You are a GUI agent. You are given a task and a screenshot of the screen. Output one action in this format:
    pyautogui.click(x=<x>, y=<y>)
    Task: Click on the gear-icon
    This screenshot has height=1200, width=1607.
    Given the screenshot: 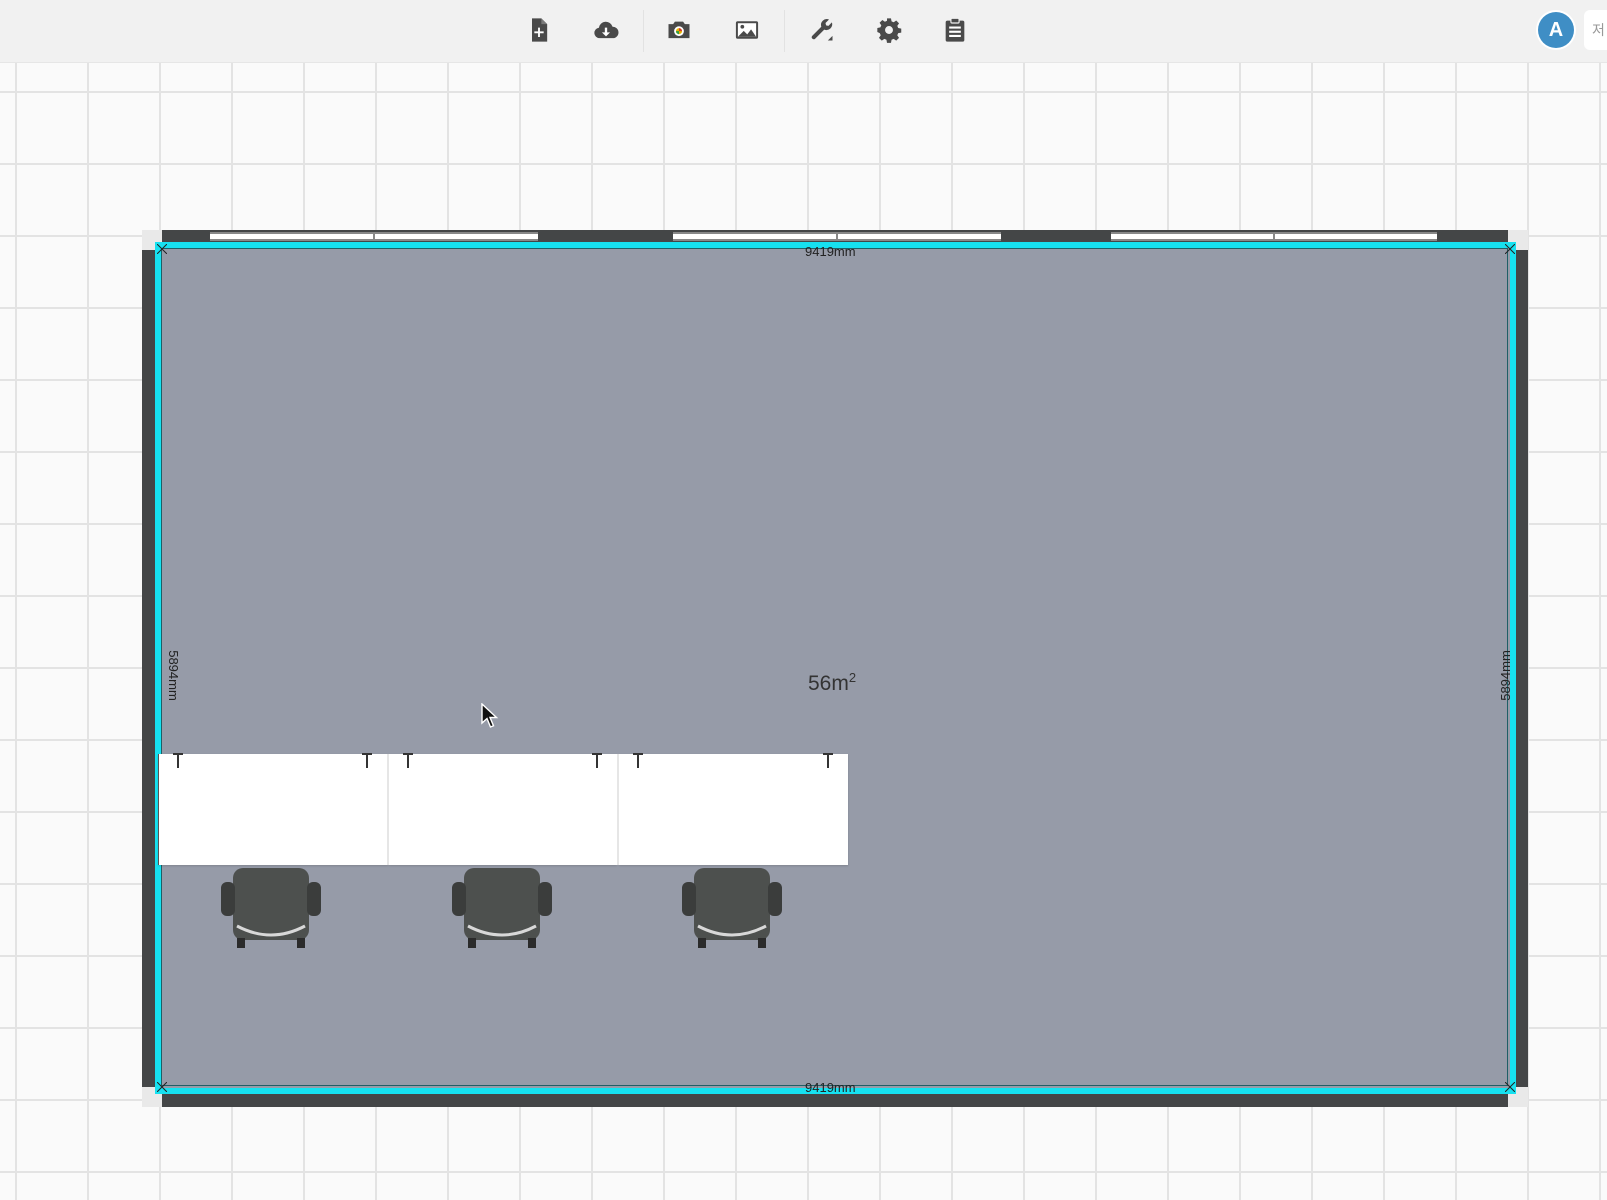 What is the action you would take?
    pyautogui.click(x=889, y=30)
    